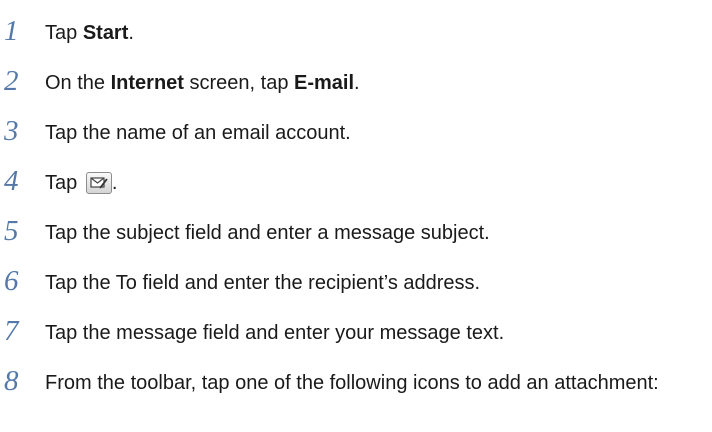 The image size is (712, 432). What do you see at coordinates (11, 131) in the screenshot?
I see `step-number: 3` at bounding box center [11, 131].